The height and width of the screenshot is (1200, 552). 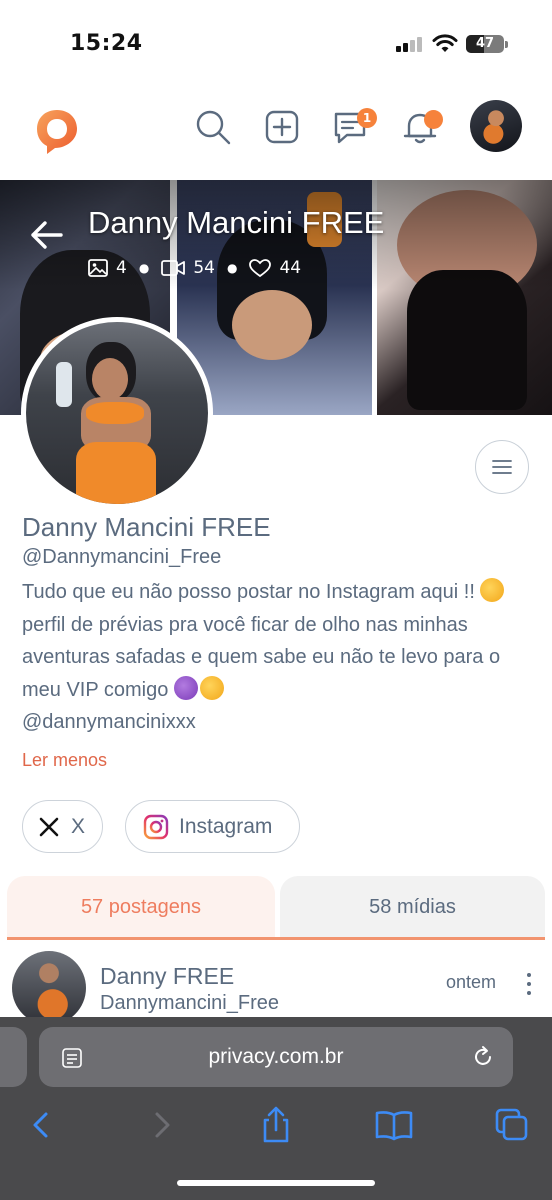 I want to click on shushing-emoji-icon, so click(x=492, y=590).